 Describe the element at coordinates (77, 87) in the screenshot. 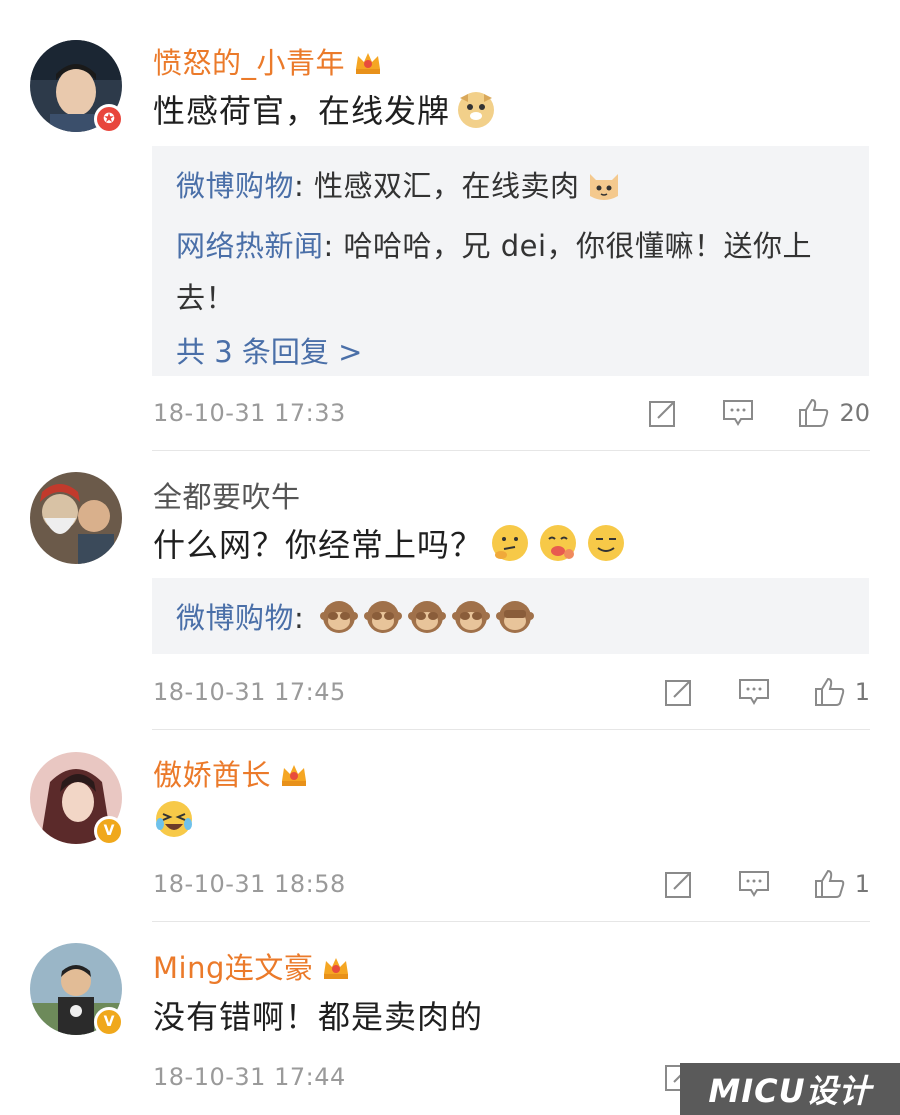

I see `avatar: ✪` at that location.